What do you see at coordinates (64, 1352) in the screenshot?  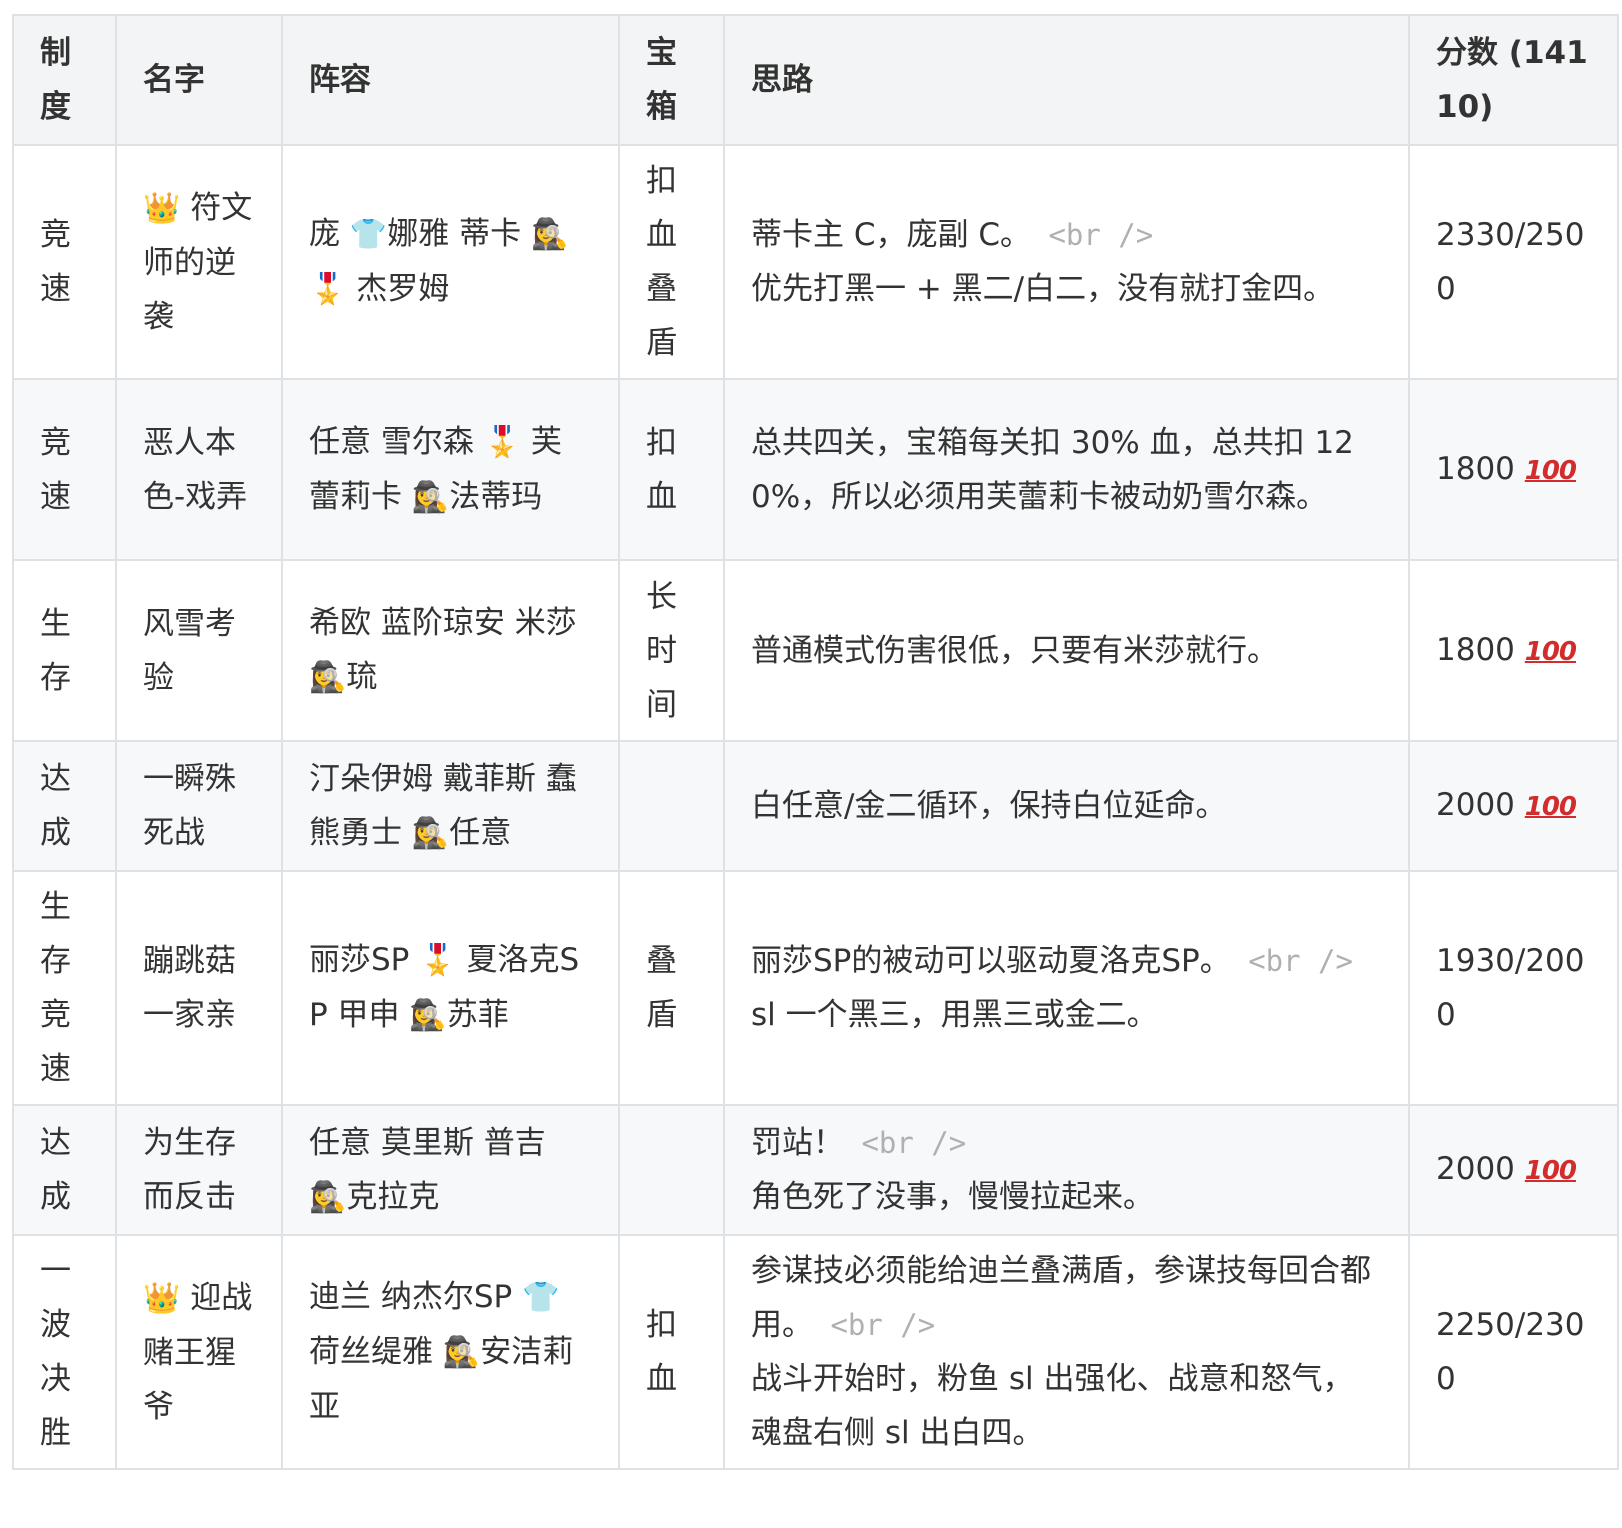 I see `cell-system: 一波决胜` at bounding box center [64, 1352].